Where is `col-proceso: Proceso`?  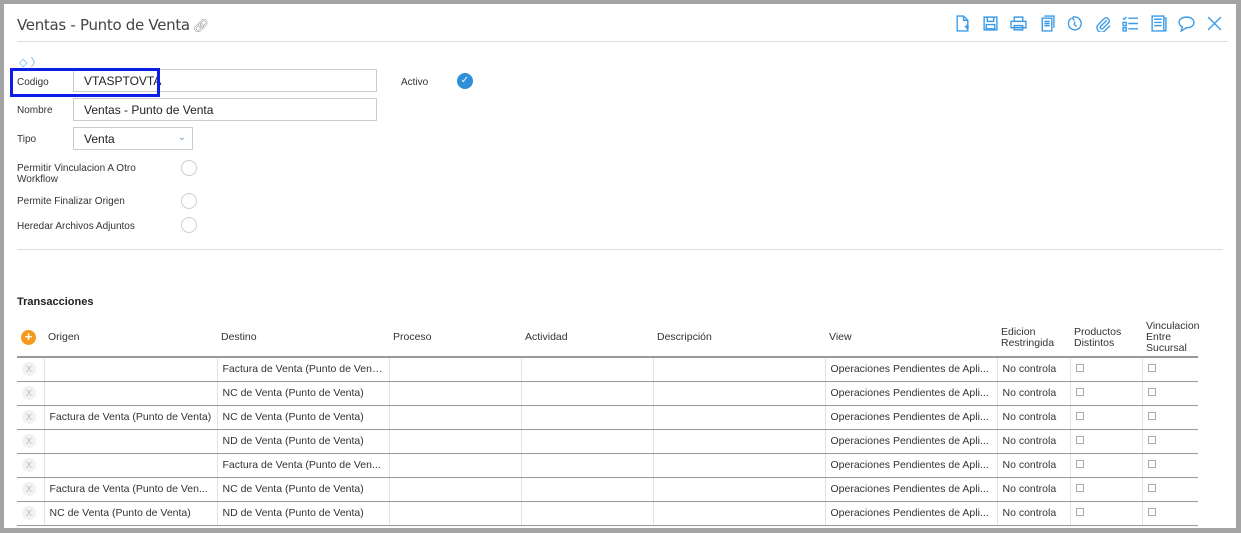
col-proceso: Proceso is located at coordinates (455, 338).